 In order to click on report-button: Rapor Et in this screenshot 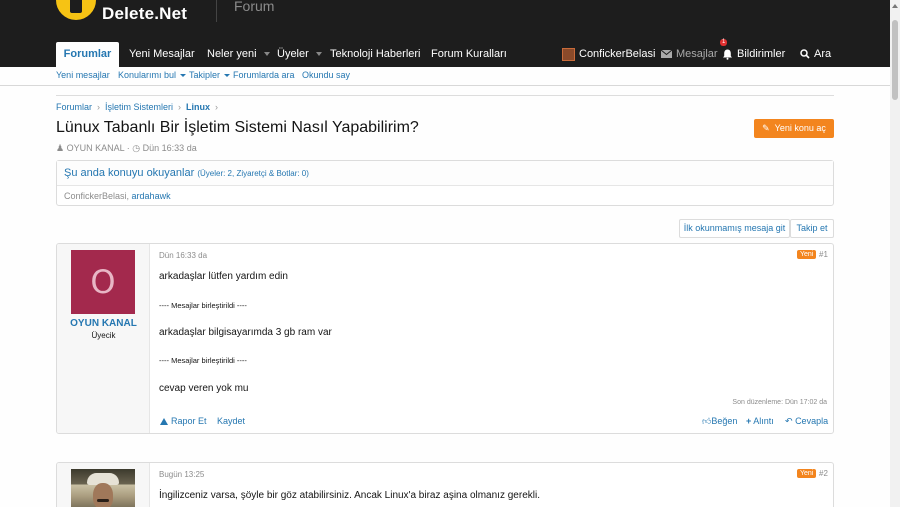, I will do `click(183, 421)`.